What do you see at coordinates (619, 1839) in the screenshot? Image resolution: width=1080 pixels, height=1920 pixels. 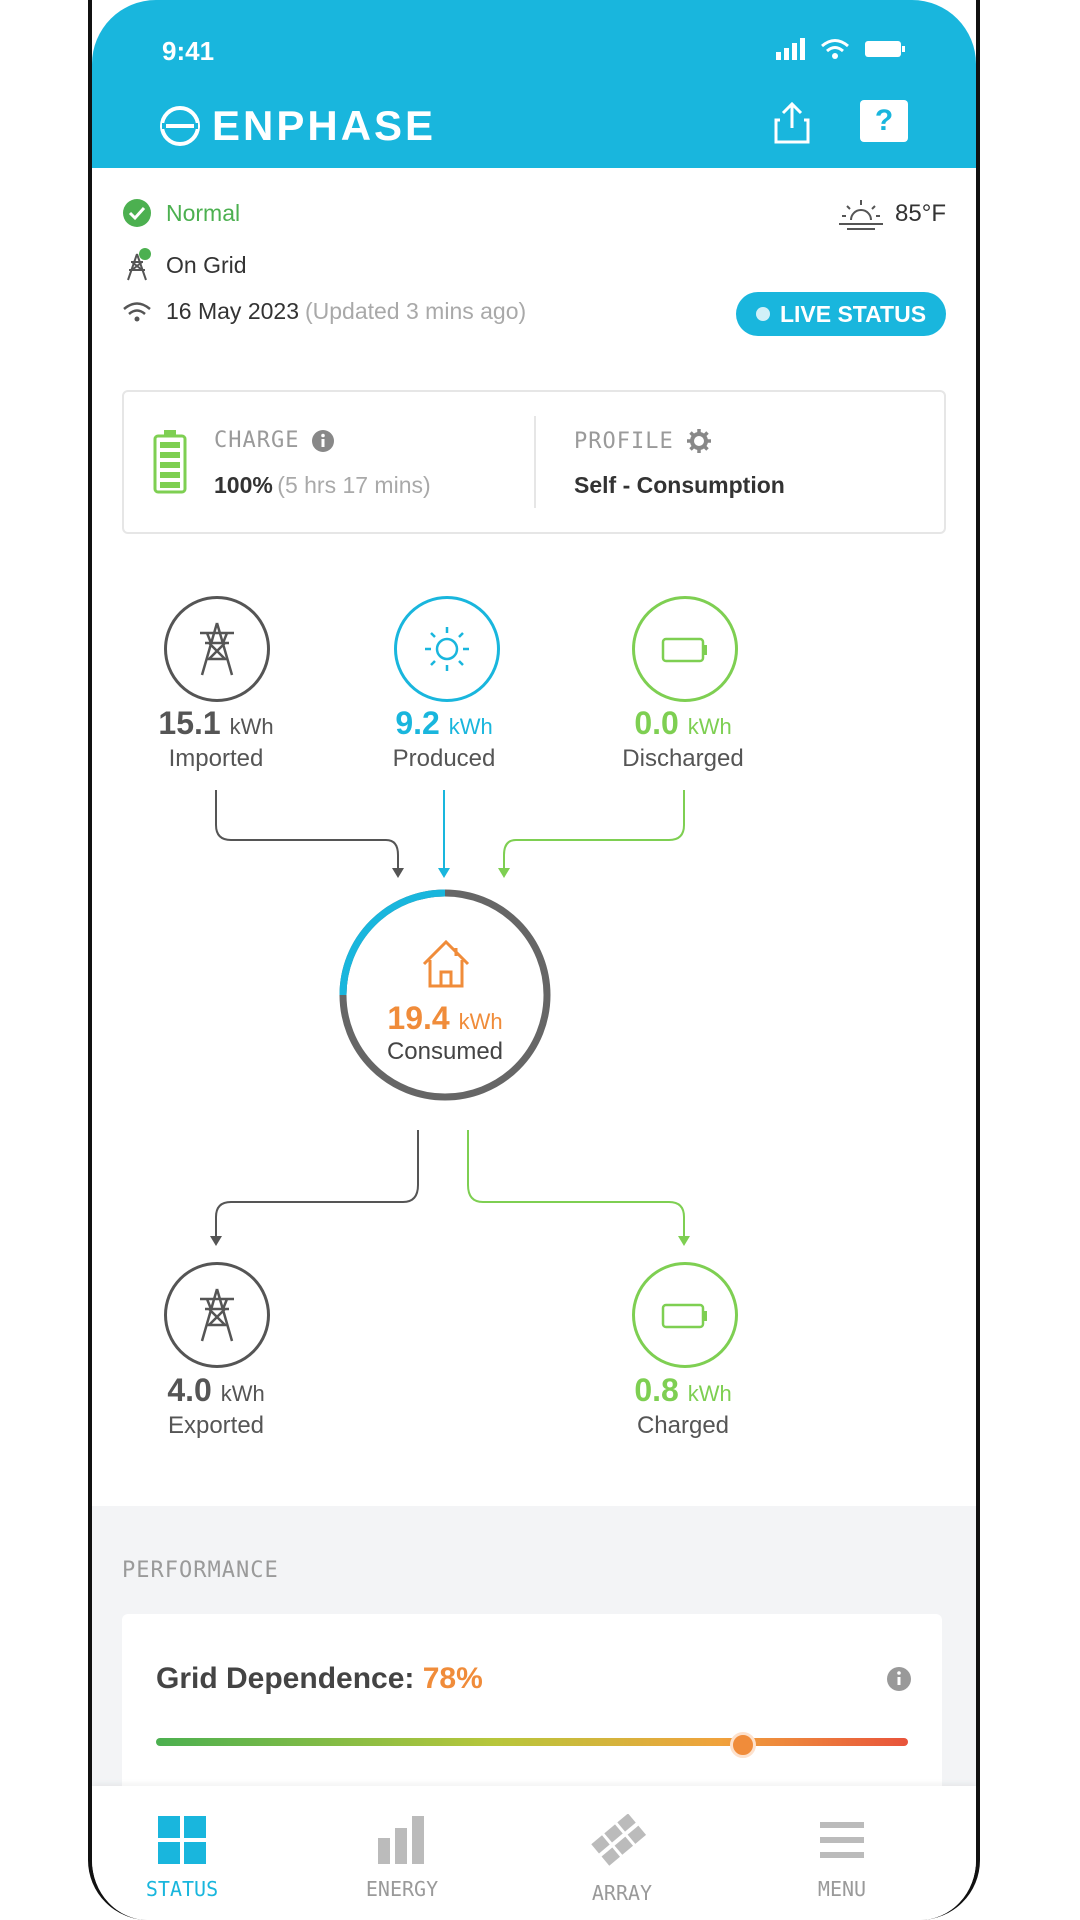 I see `solar-array-icon` at bounding box center [619, 1839].